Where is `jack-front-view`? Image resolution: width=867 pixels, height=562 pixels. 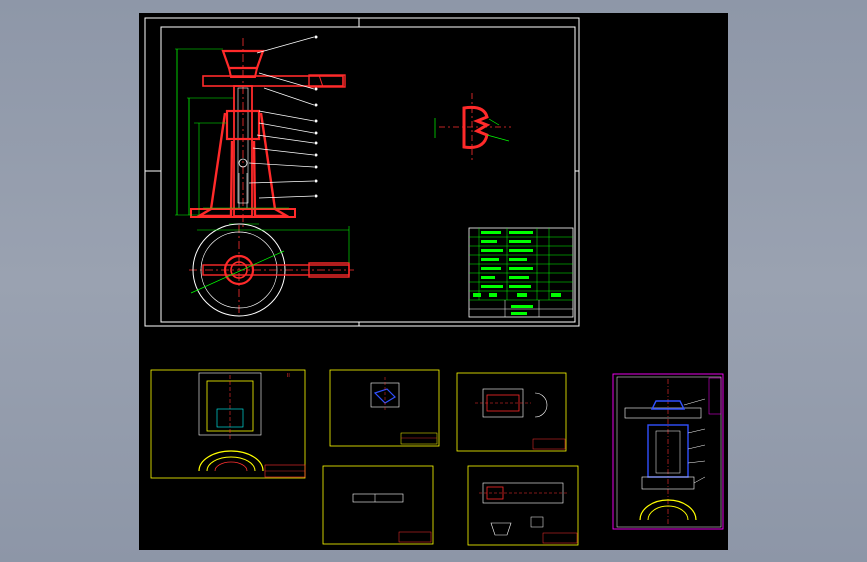
jack-front-view is located at coordinates (260, 131).